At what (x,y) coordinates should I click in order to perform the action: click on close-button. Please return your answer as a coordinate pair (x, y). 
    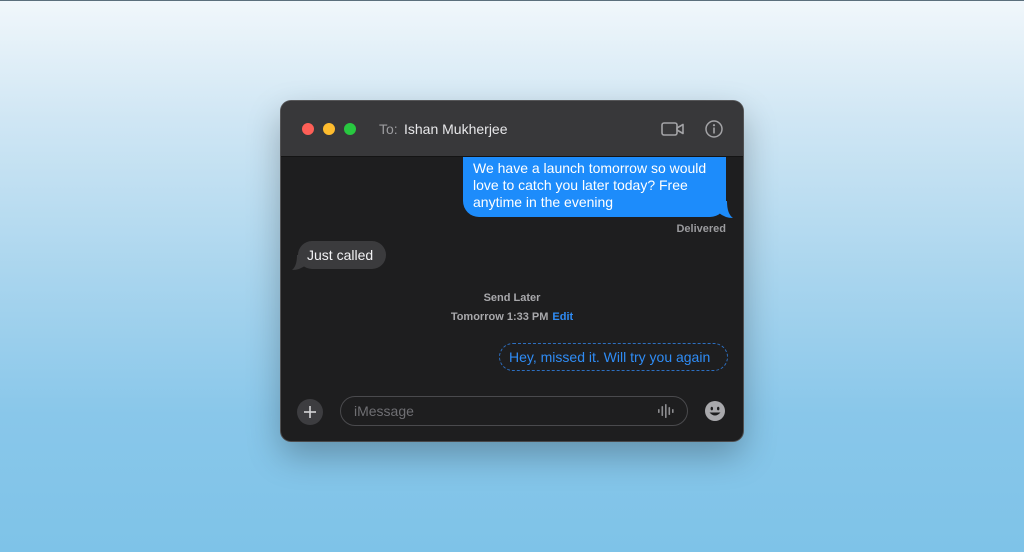
    Looking at the image, I should click on (308, 129).